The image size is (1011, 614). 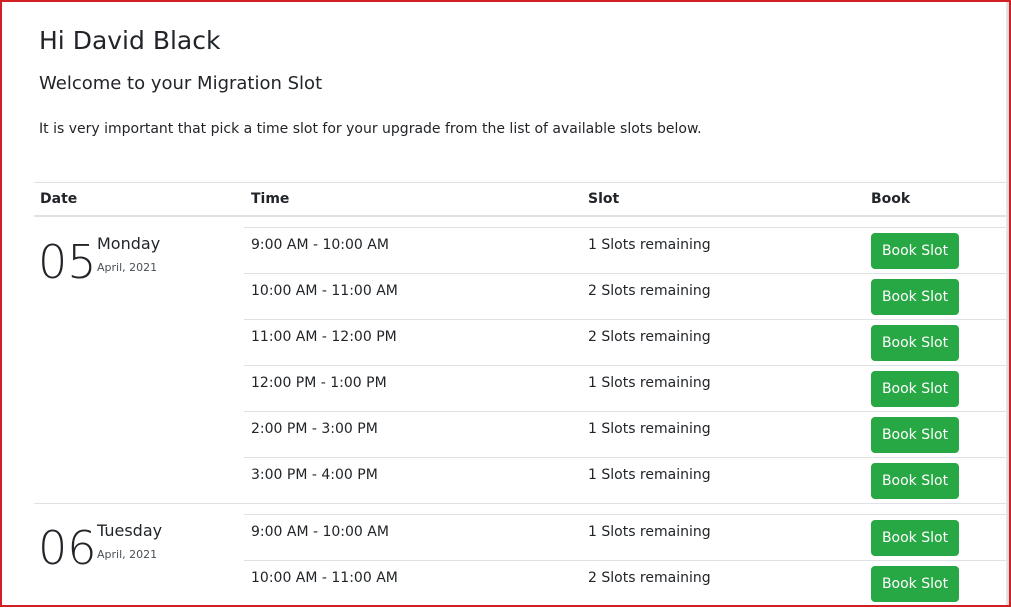 What do you see at coordinates (314, 475) in the screenshot?
I see `slot-time: 3:00 PM - 4:00 PM` at bounding box center [314, 475].